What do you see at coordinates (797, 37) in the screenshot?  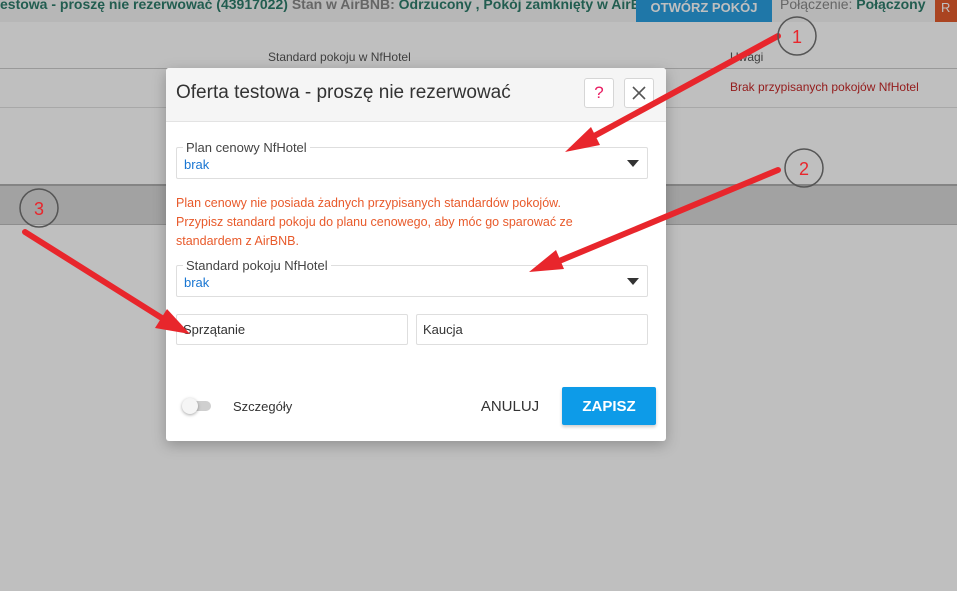 I see `annotation-number-1: 1` at bounding box center [797, 37].